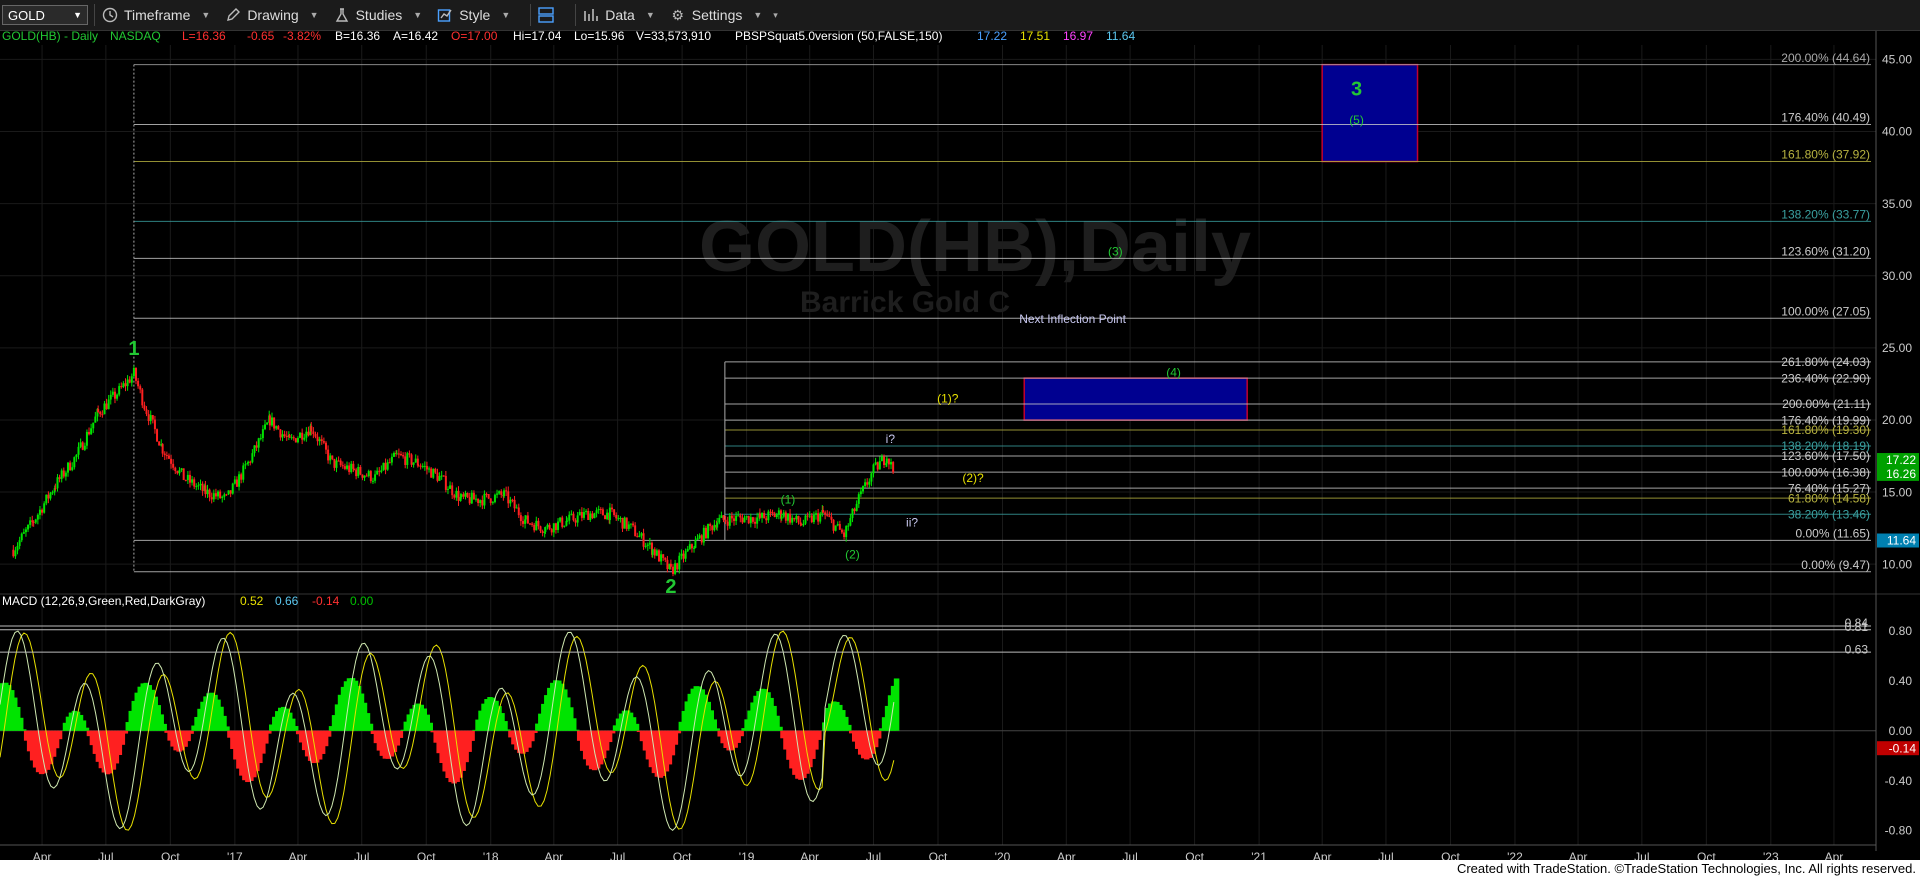  I want to click on settings-menu: ⚙ Settings ▼ ▾, so click(723, 15).